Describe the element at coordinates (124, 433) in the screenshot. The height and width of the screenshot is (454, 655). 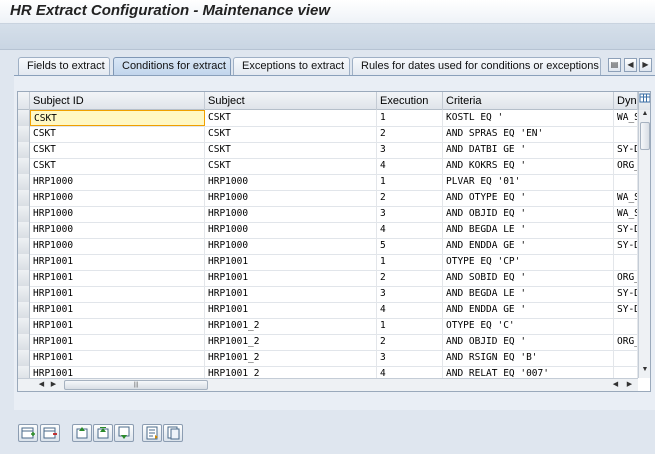
I see `move-down-icon` at that location.